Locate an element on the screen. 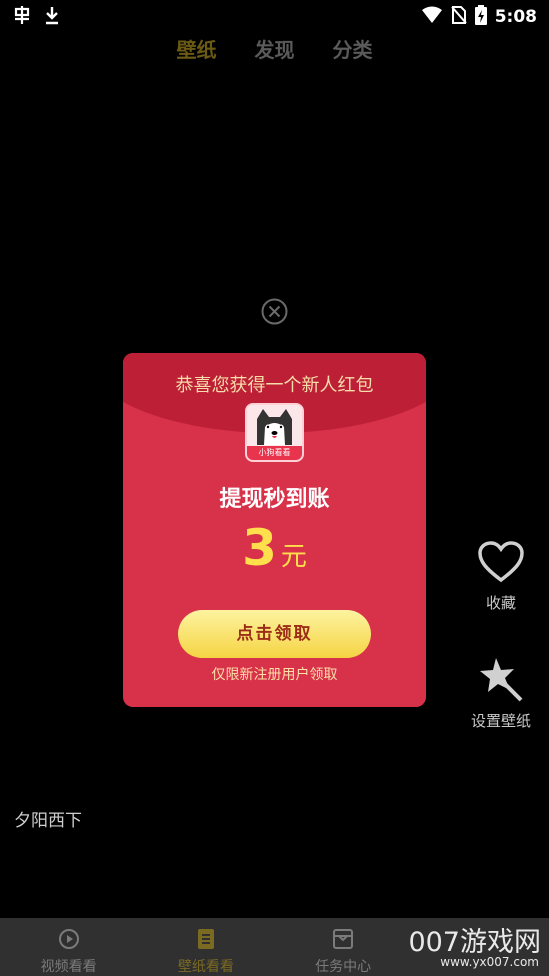 Image resolution: width=549 pixels, height=976 pixels. nav-video-label: 视频看看 is located at coordinates (68, 967).